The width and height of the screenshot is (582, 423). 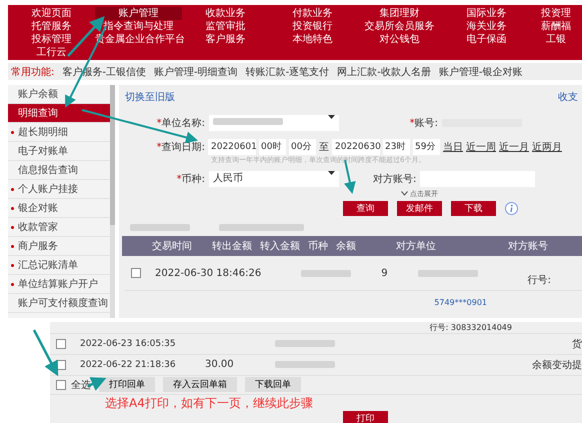 I want to click on info-icon, so click(x=511, y=208).